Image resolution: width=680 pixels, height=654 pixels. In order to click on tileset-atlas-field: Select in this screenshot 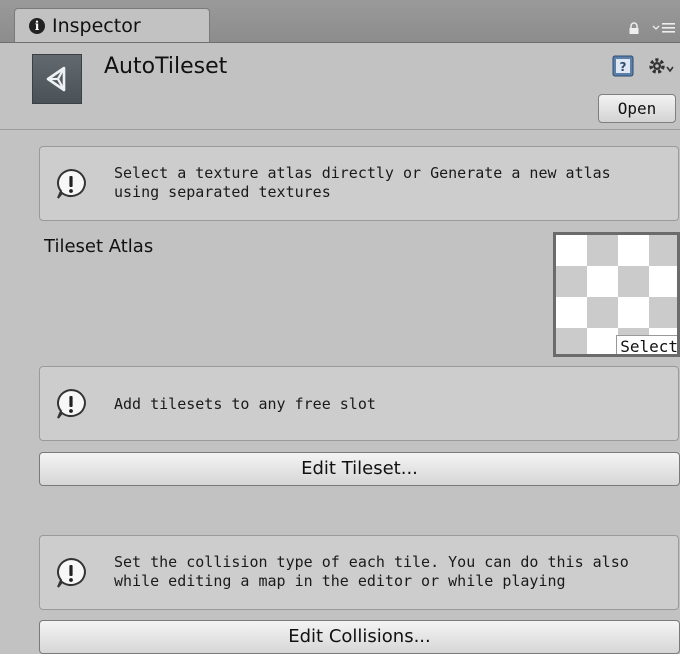, I will do `click(616, 294)`.